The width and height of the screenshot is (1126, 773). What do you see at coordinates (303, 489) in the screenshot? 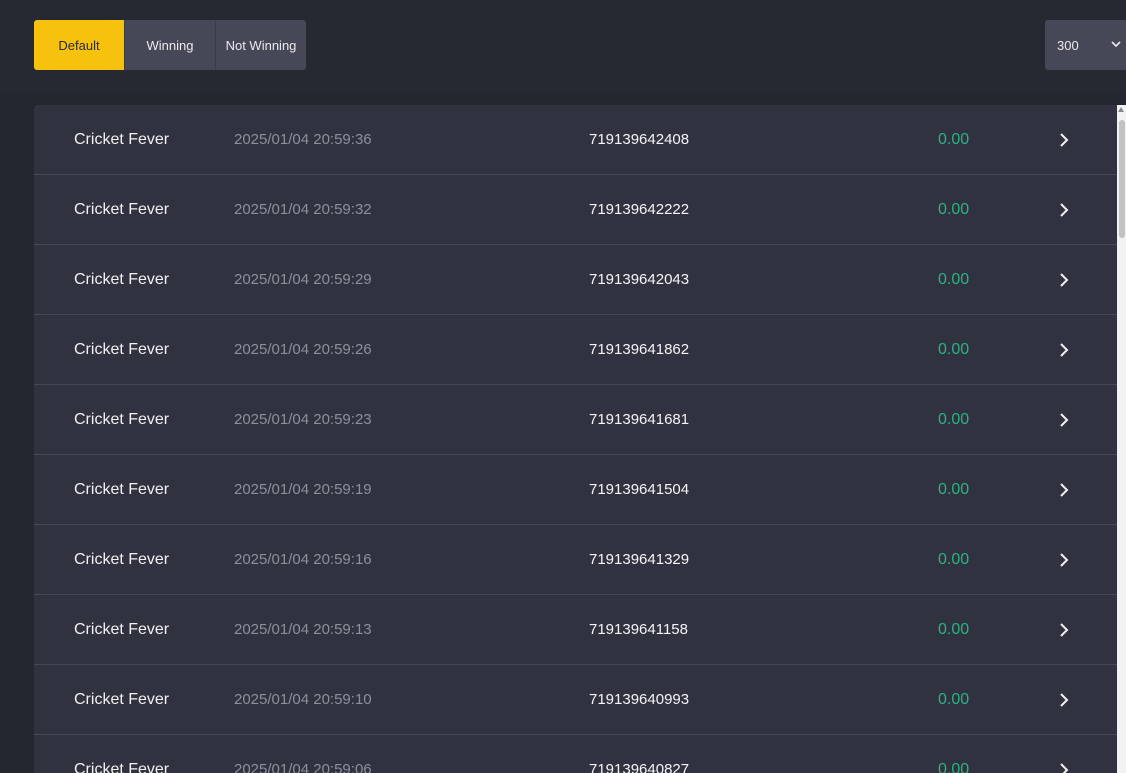
I see `bet-time: 2025/01/04 20:59:19` at bounding box center [303, 489].